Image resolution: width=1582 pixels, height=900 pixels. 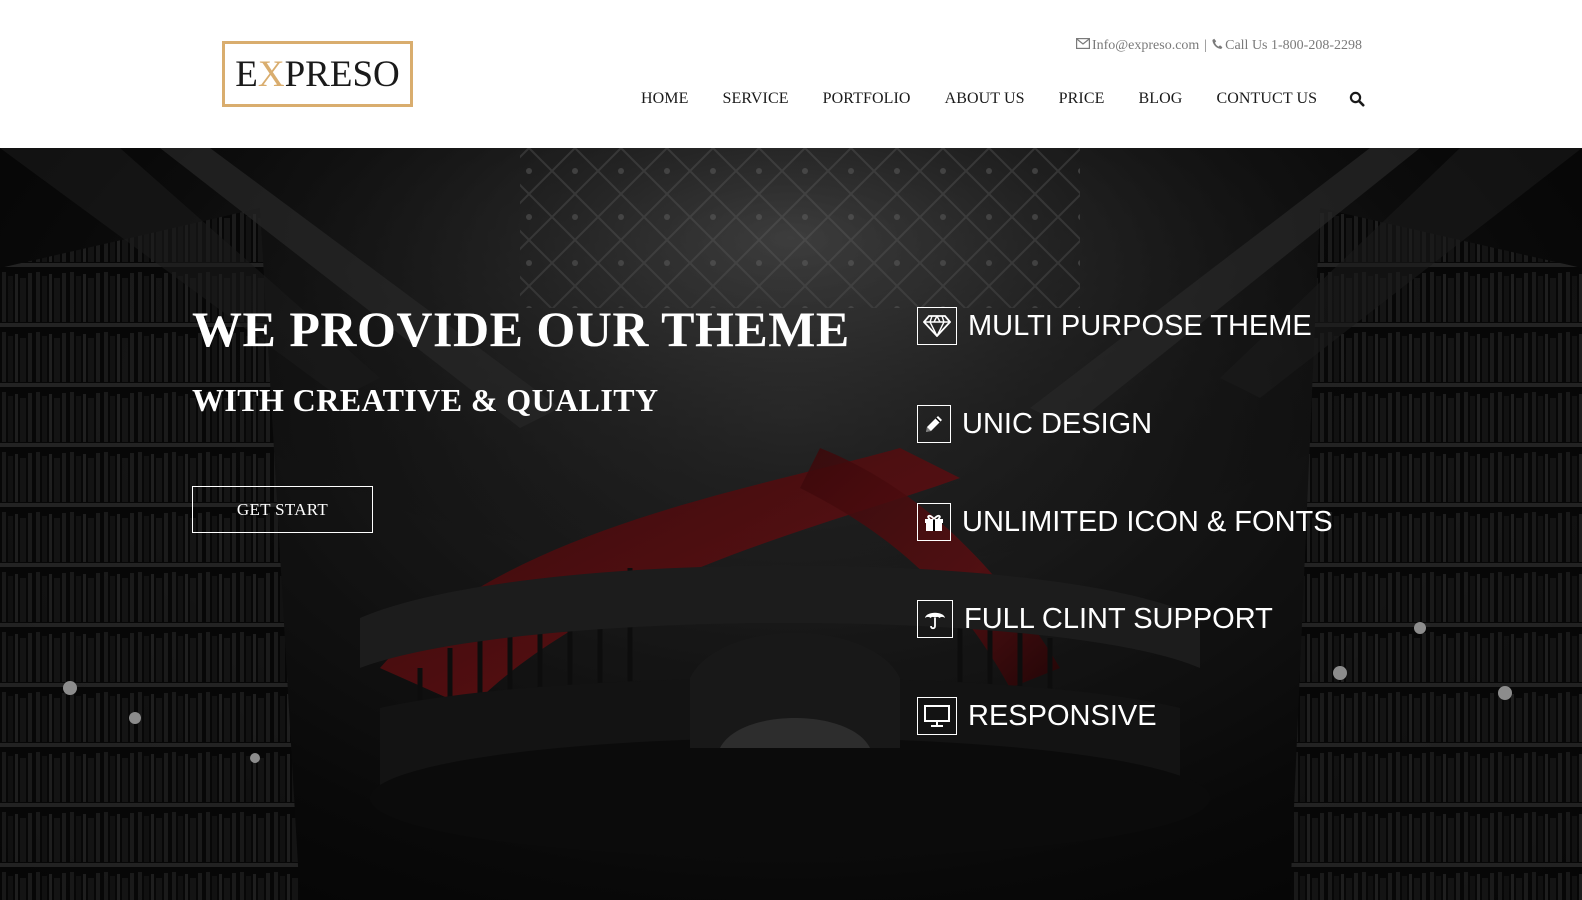 What do you see at coordinates (1118, 618) in the screenshot?
I see `feature-label: FULL CLINT SUPPORT` at bounding box center [1118, 618].